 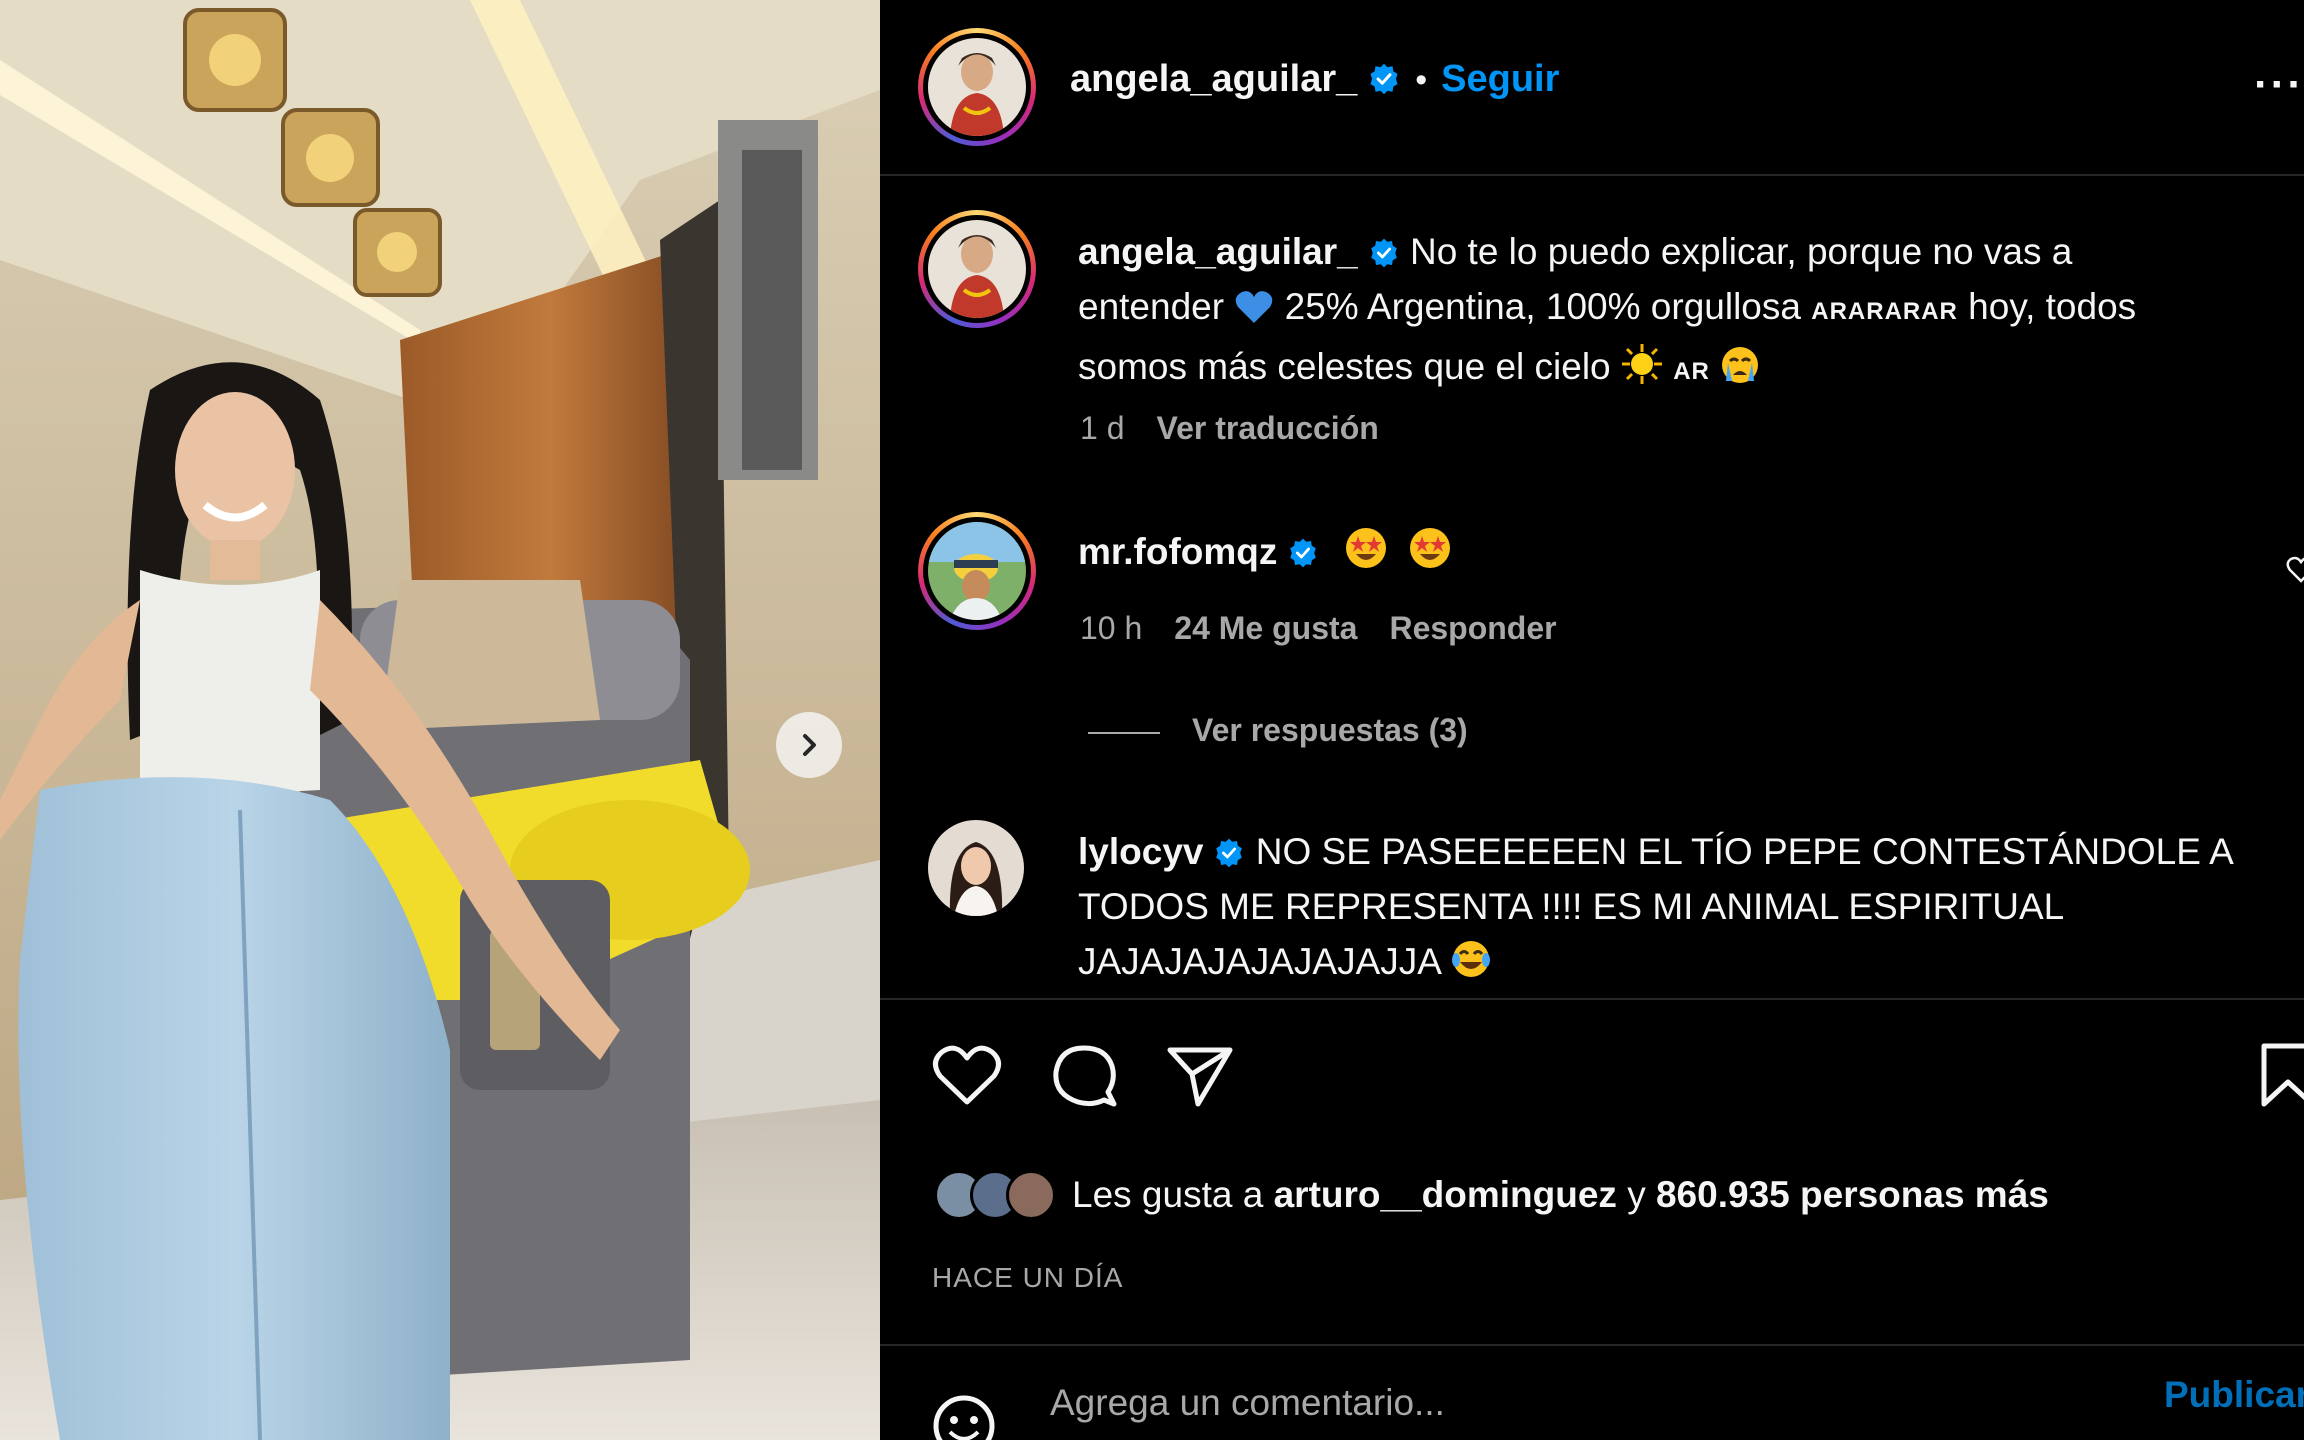 What do you see at coordinates (1542, 306) in the screenshot?
I see `caption-line-2b: 25% Argentina, 100% orgullosa` at bounding box center [1542, 306].